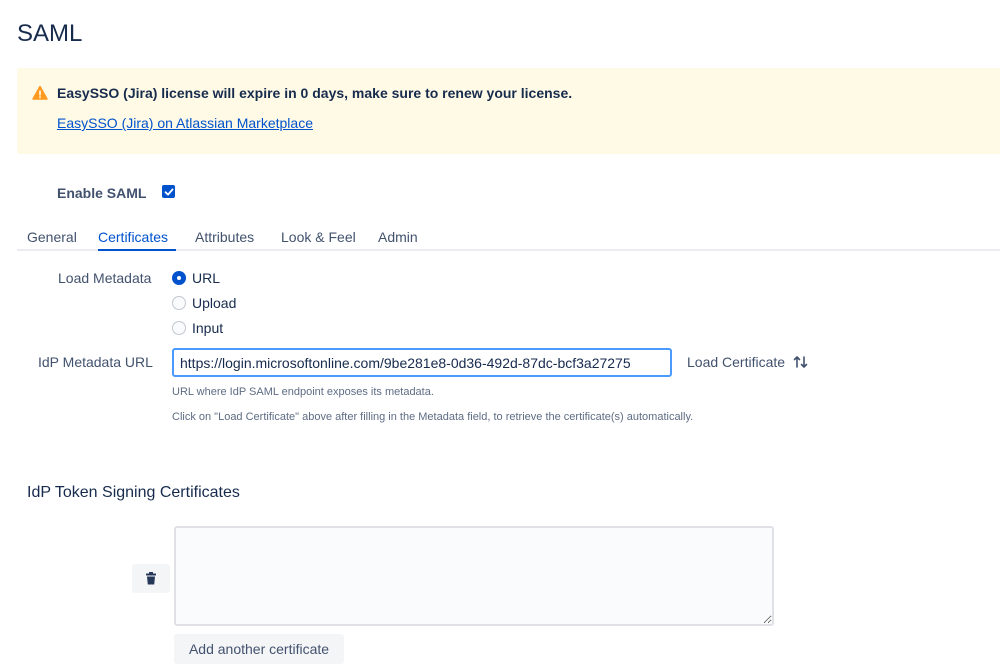 This screenshot has height=672, width=1000. Describe the element at coordinates (95, 362) in the screenshot. I see `idp-metadata-url-label: IdP Metadata URL` at that location.